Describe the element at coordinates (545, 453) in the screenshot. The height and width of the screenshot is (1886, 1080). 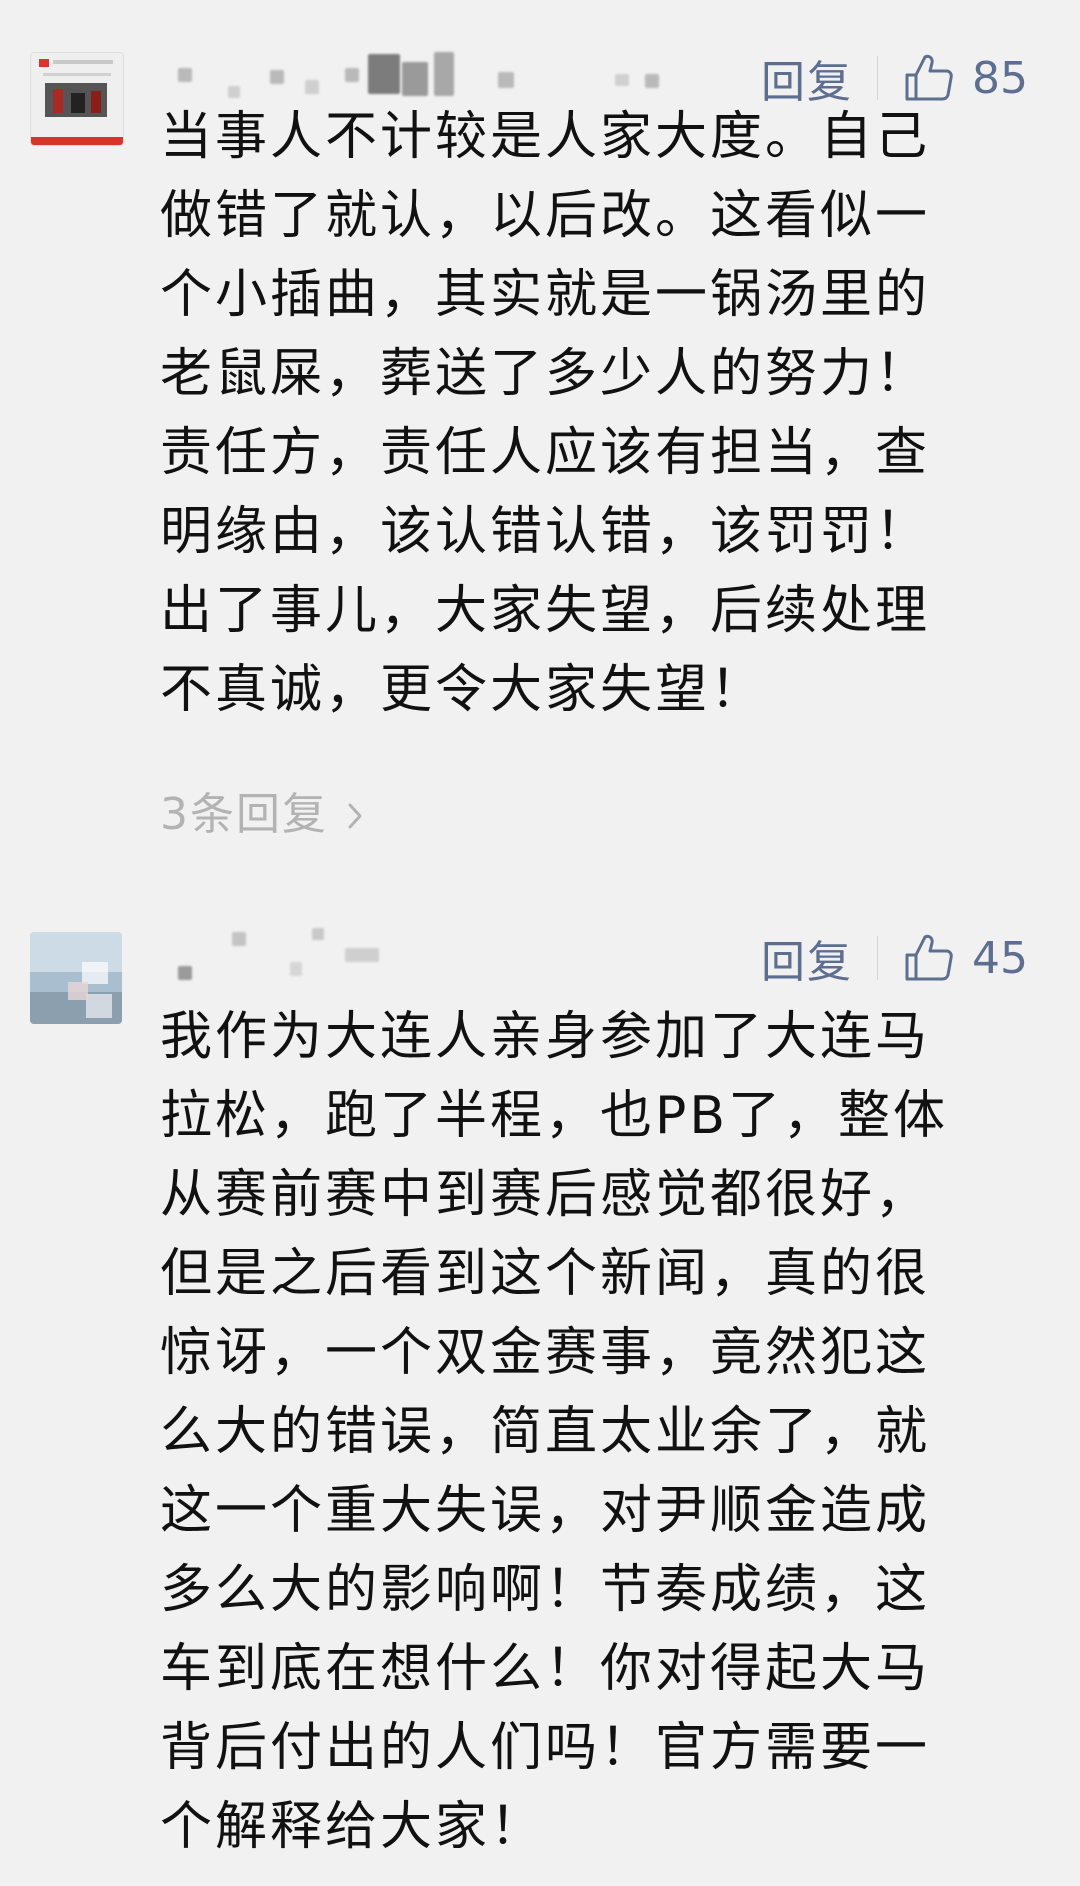
I see `comment-line: 责任方，责任人应该有担当，查` at that location.